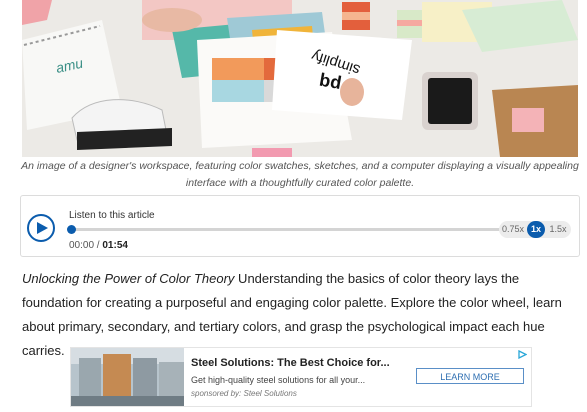  I want to click on card-text-2: pq, so click(329, 84).